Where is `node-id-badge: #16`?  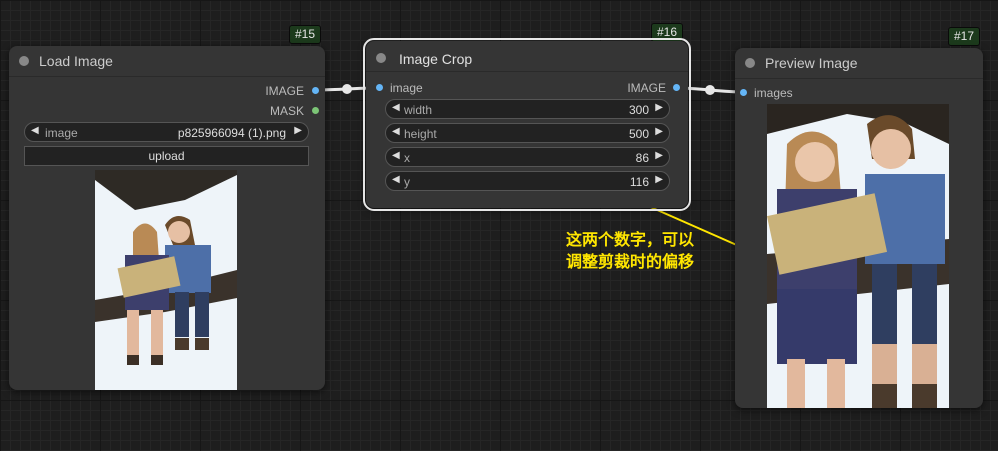
node-id-badge: #16 is located at coordinates (667, 32).